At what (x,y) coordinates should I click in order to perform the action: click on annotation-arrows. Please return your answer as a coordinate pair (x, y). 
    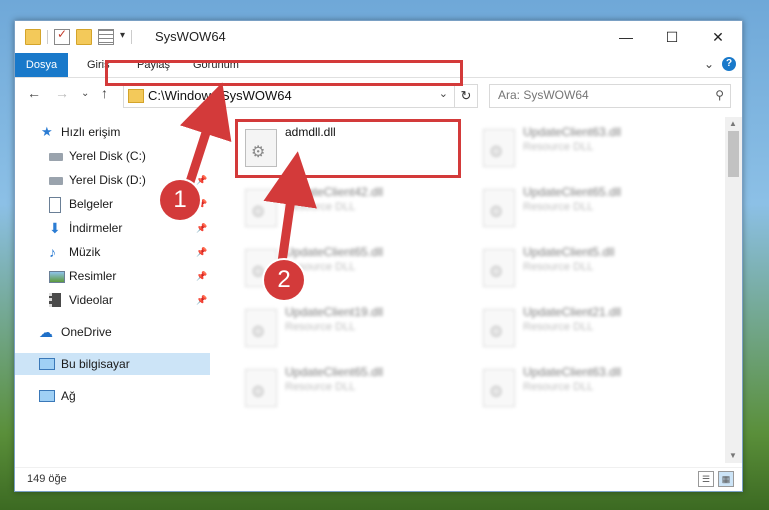
    Looking at the image, I should click on (248, 174).